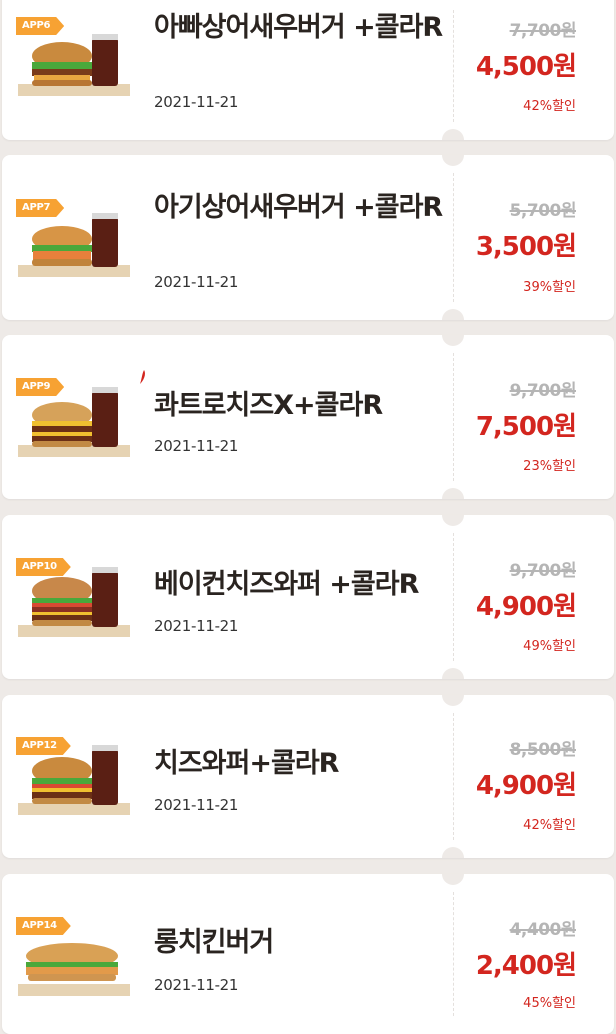  I want to click on coupon-name: 아기상어새우버거 +콜라R, so click(298, 207).